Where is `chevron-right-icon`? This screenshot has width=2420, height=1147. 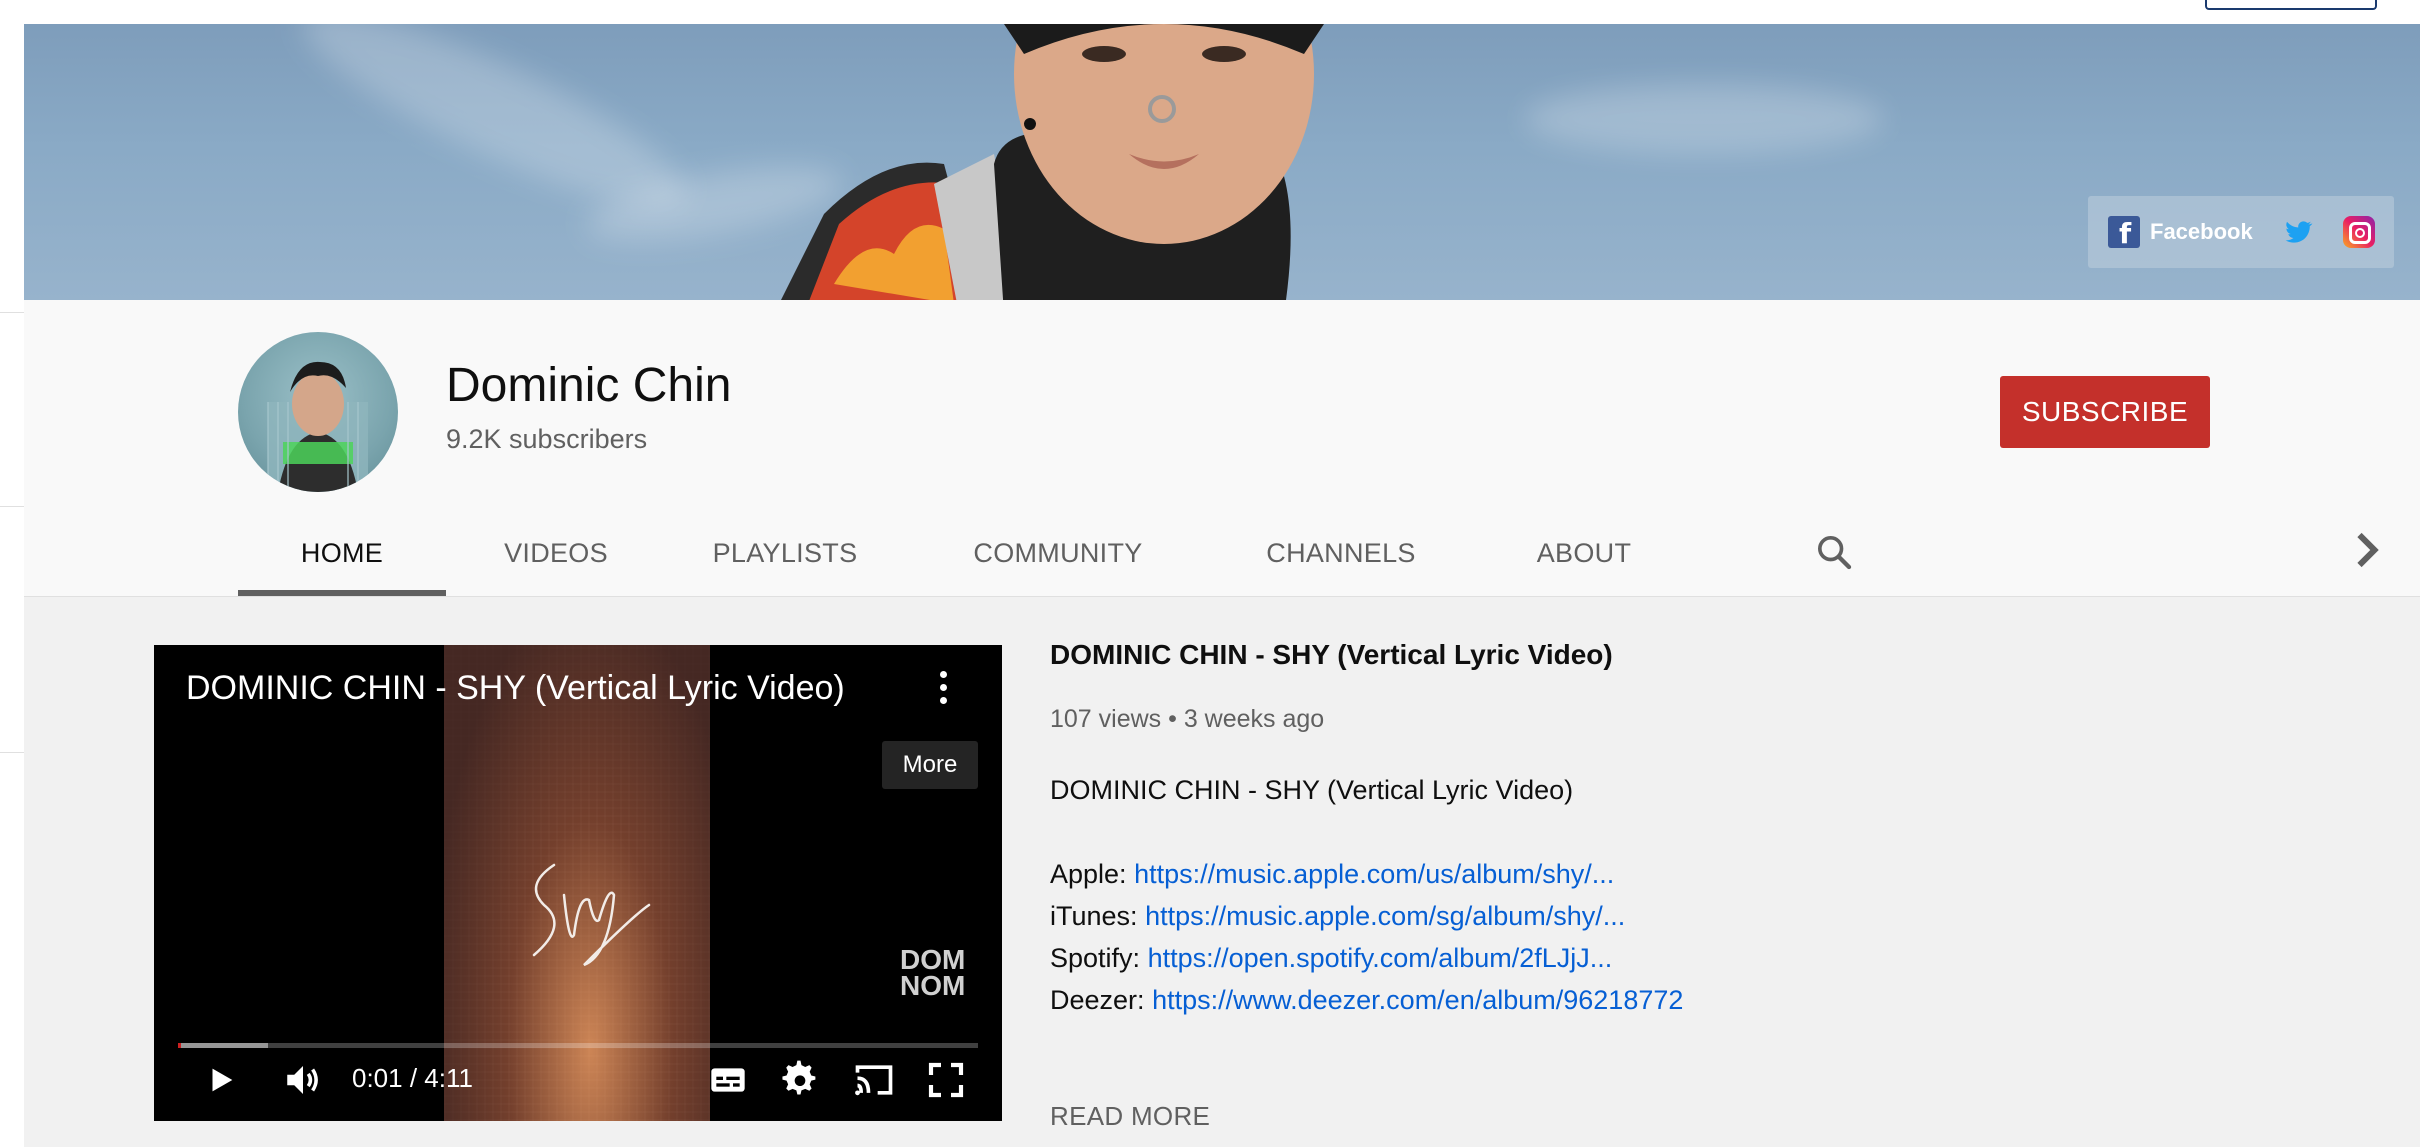 chevron-right-icon is located at coordinates (2367, 550).